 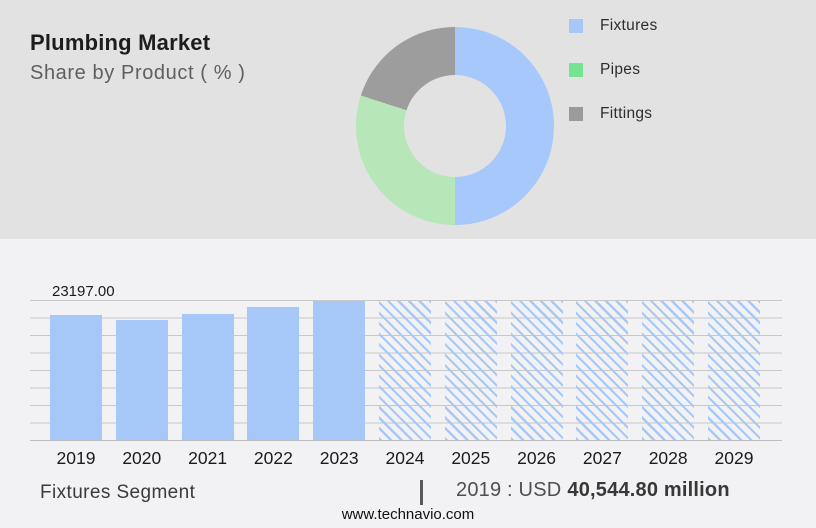 I want to click on bar-2024, so click(x=404, y=370).